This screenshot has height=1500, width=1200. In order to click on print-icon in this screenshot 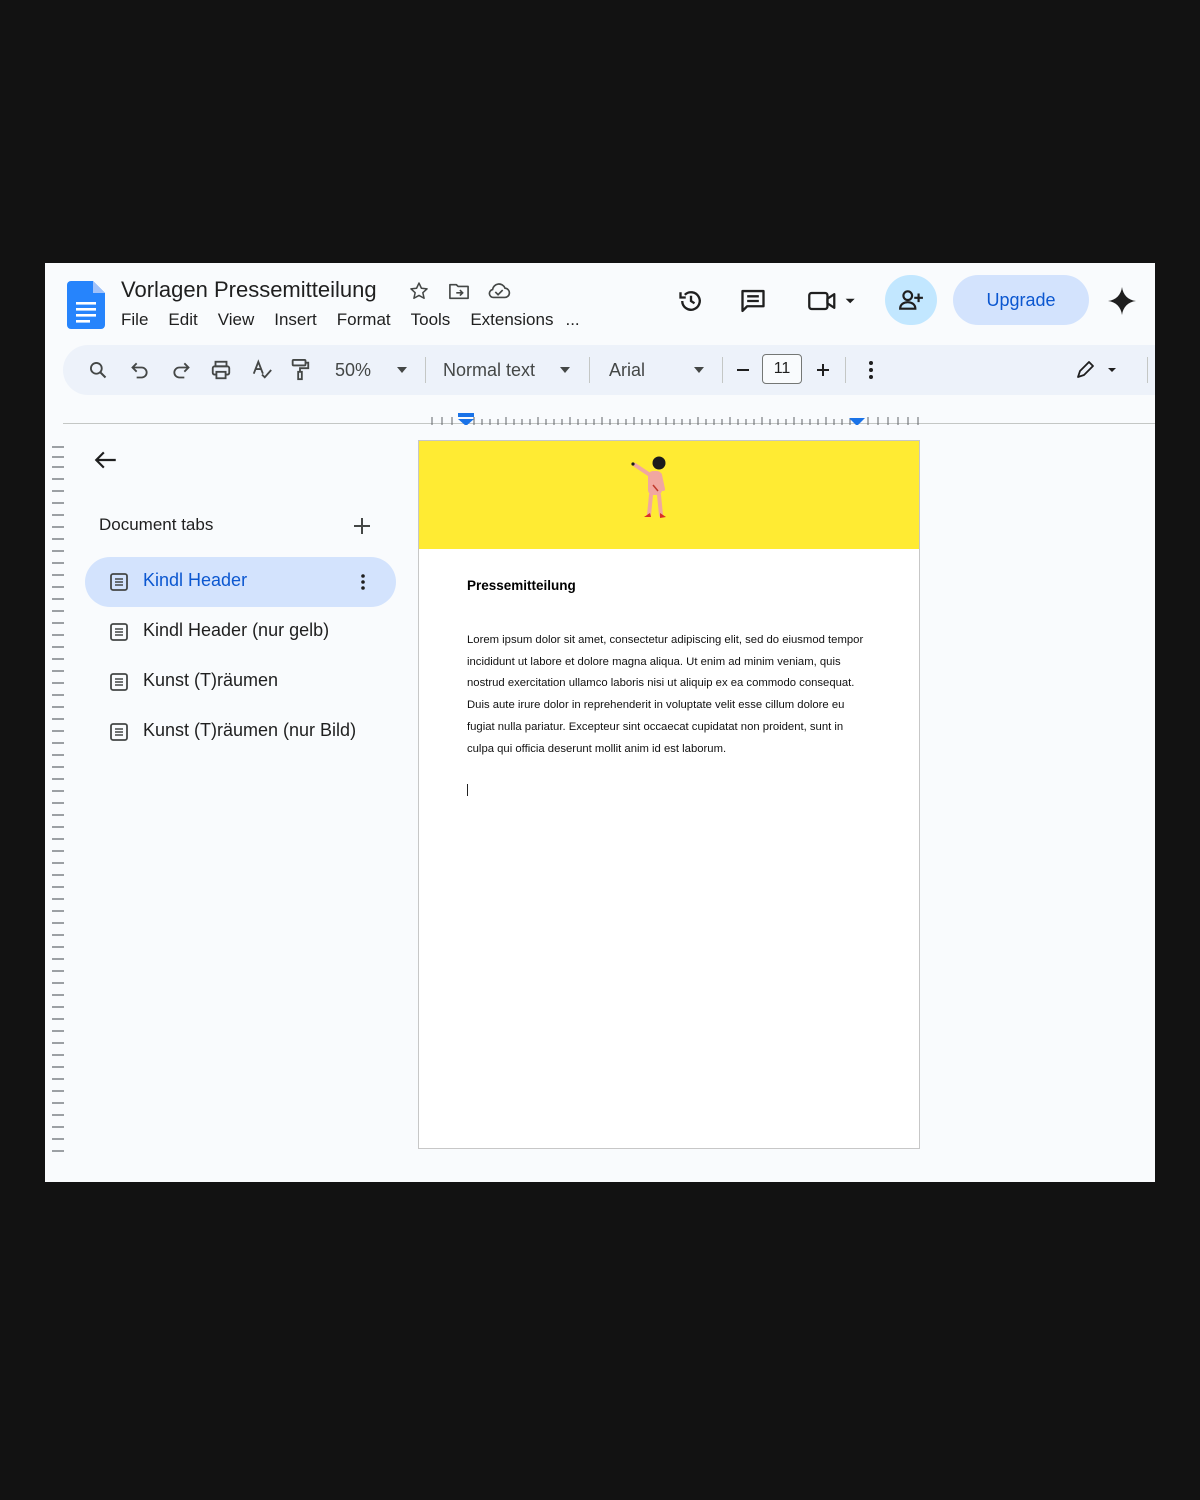, I will do `click(221, 370)`.